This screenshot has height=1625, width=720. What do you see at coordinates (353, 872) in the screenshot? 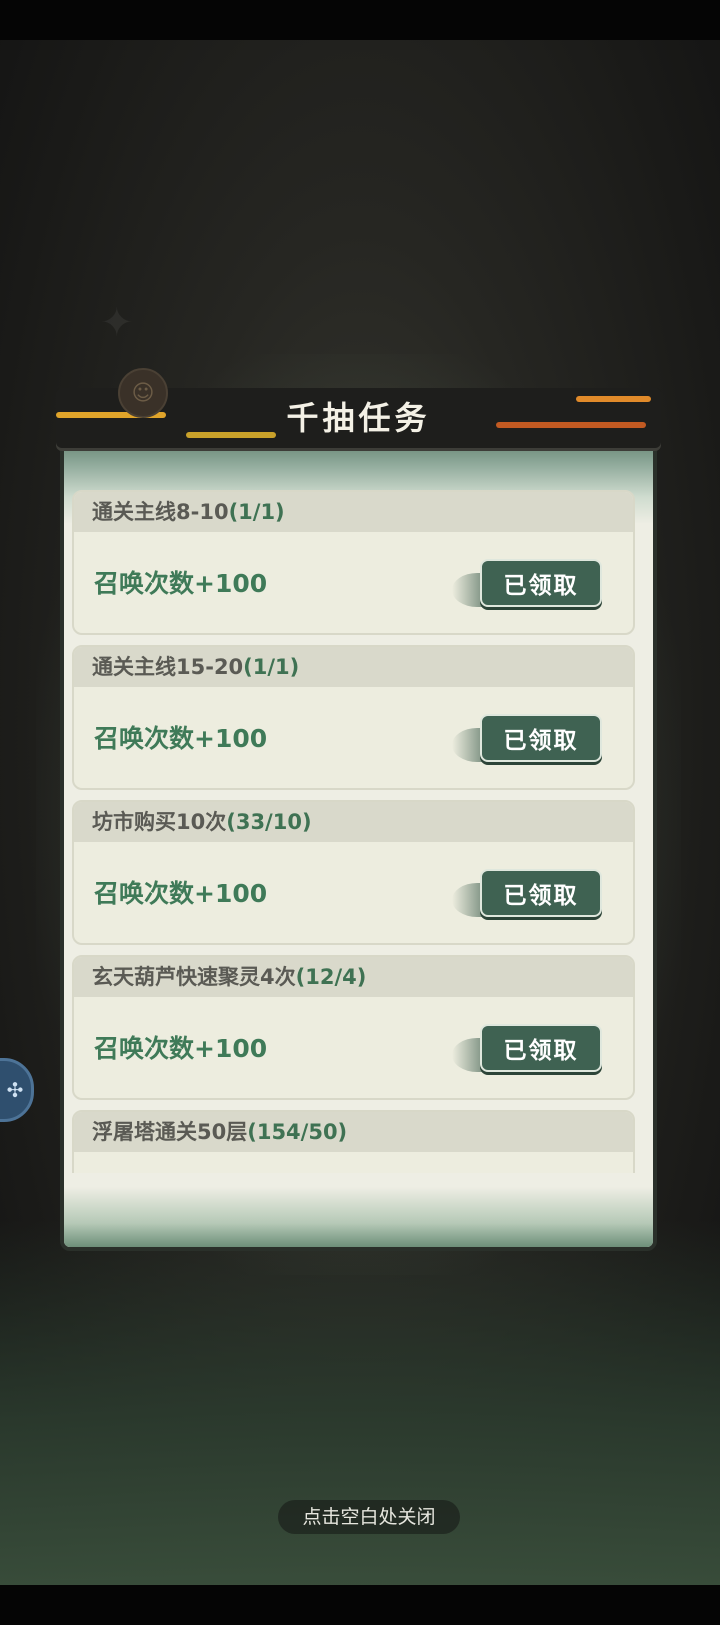
I see `task-card: 坊市购买10次(33/10) 召唤次数+100 已领取` at bounding box center [353, 872].